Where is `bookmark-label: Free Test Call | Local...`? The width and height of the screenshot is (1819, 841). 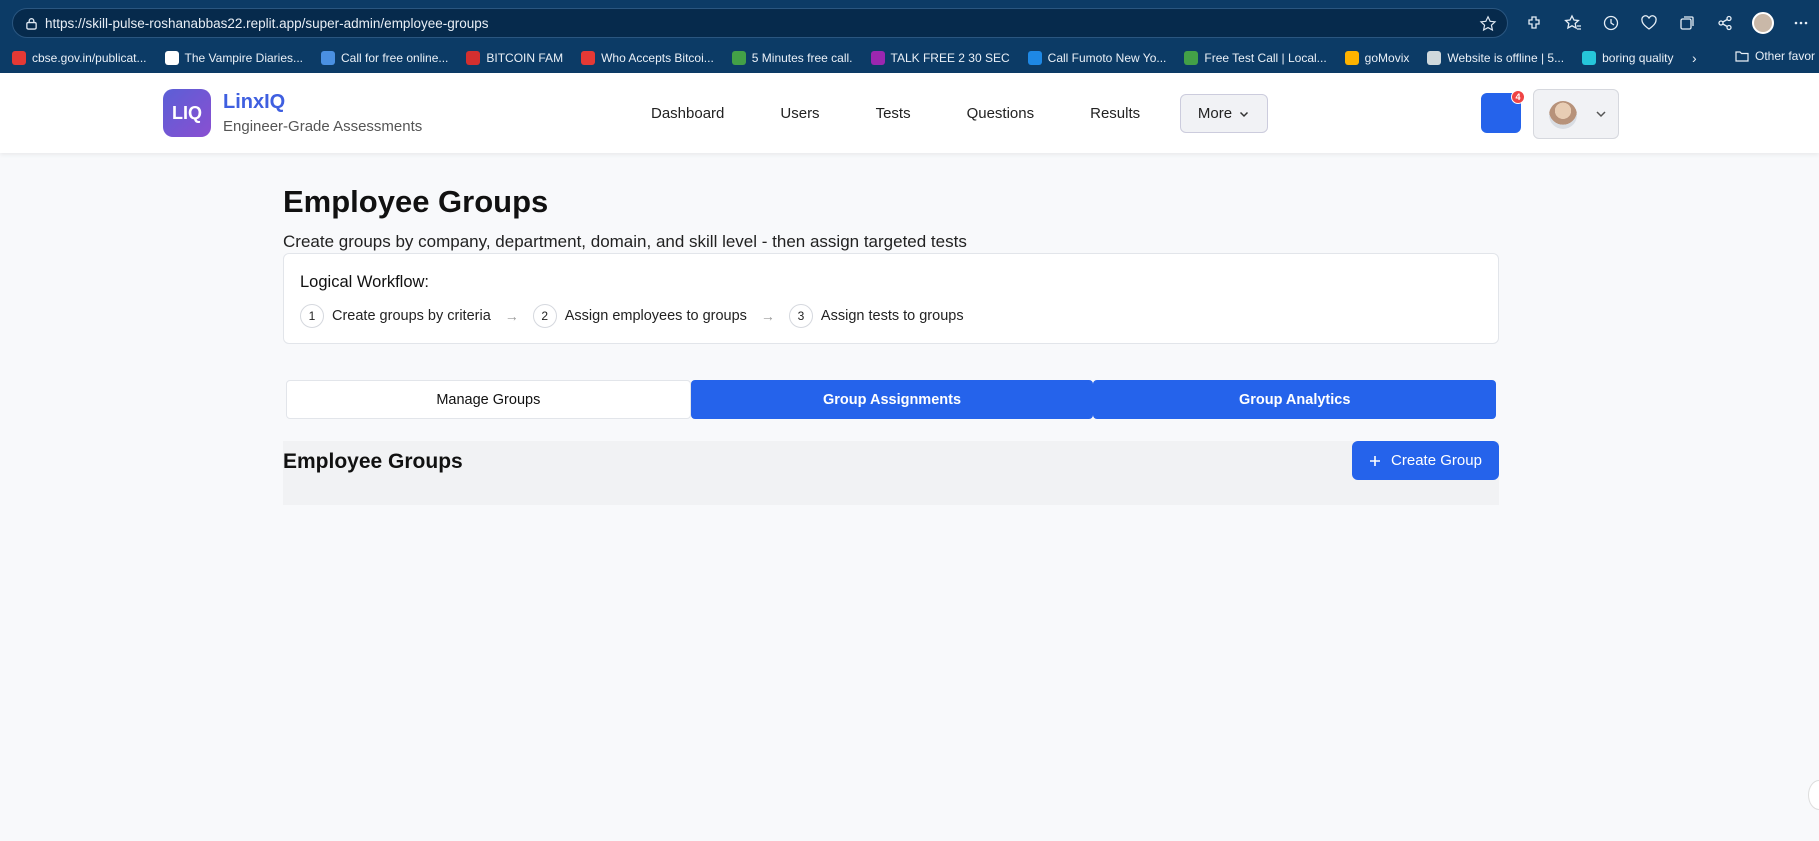 bookmark-label: Free Test Call | Local... is located at coordinates (1265, 58).